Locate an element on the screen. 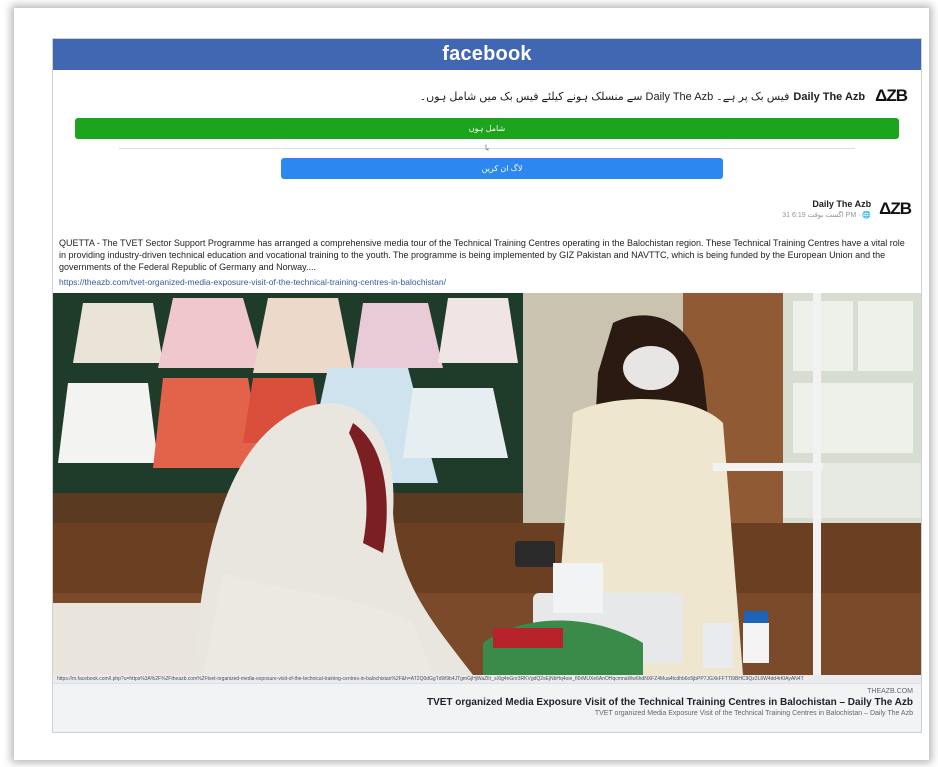 The width and height of the screenshot is (938, 767). facebook-header: facebook is located at coordinates (487, 54).